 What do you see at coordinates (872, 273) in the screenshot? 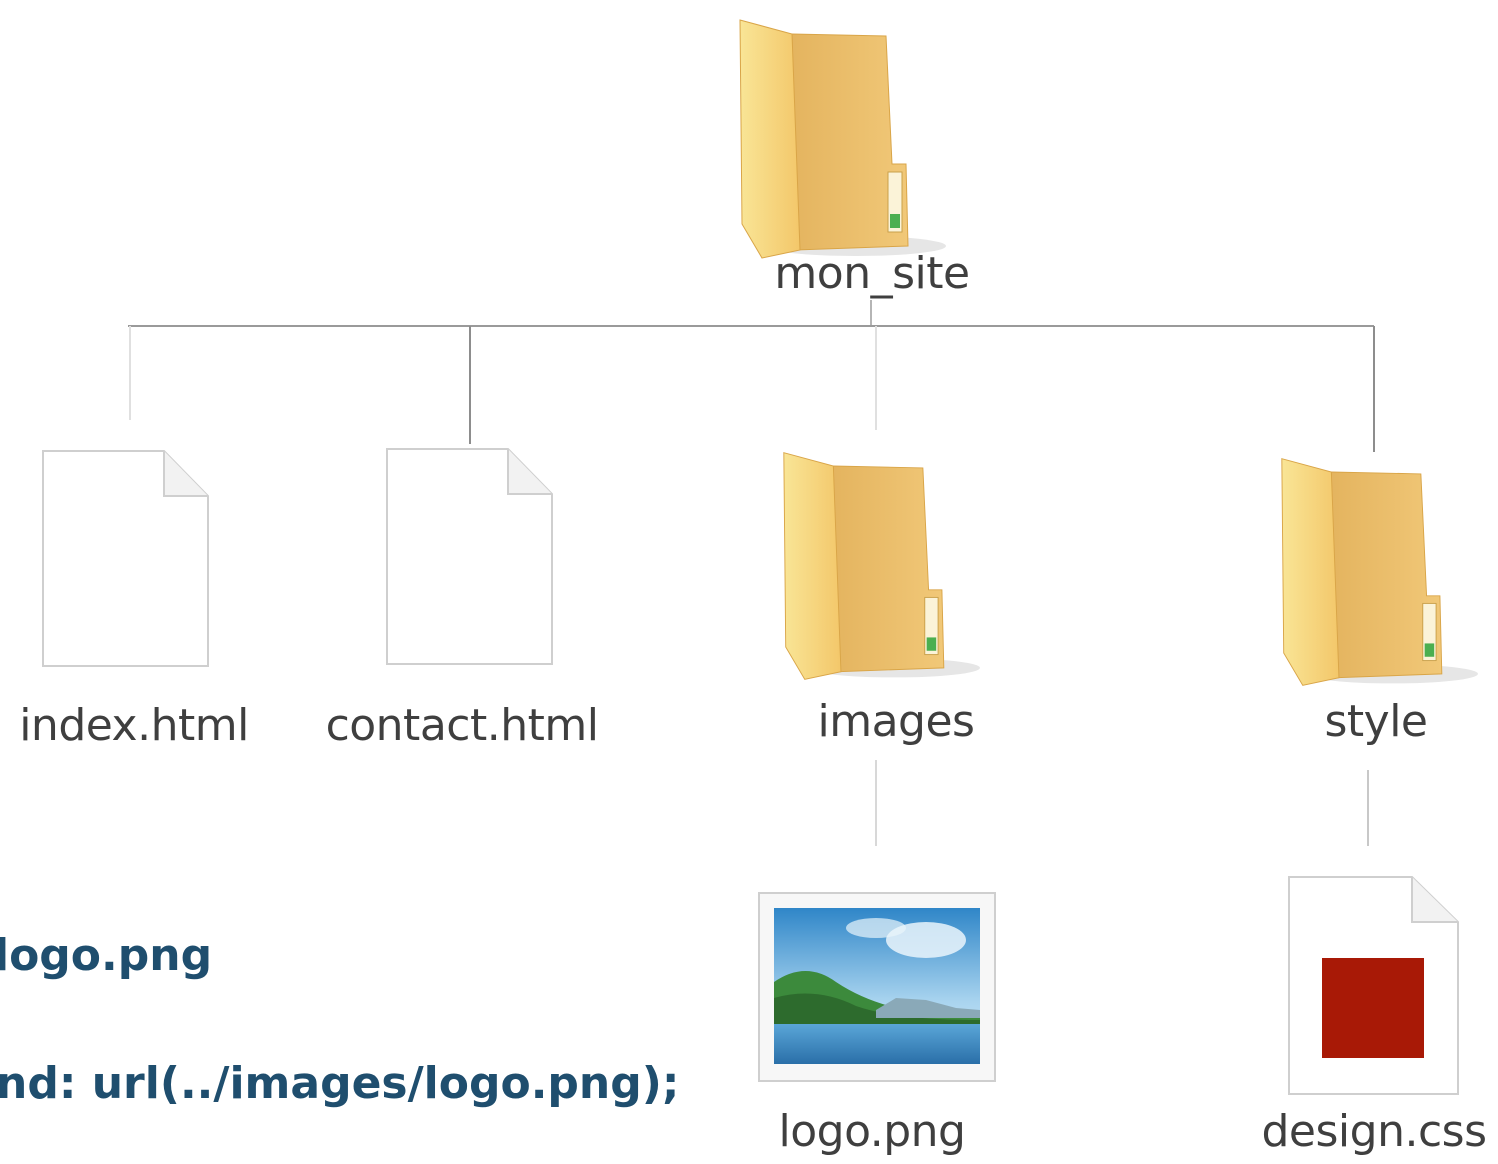
I see `root-folder-label: mon_site` at bounding box center [872, 273].